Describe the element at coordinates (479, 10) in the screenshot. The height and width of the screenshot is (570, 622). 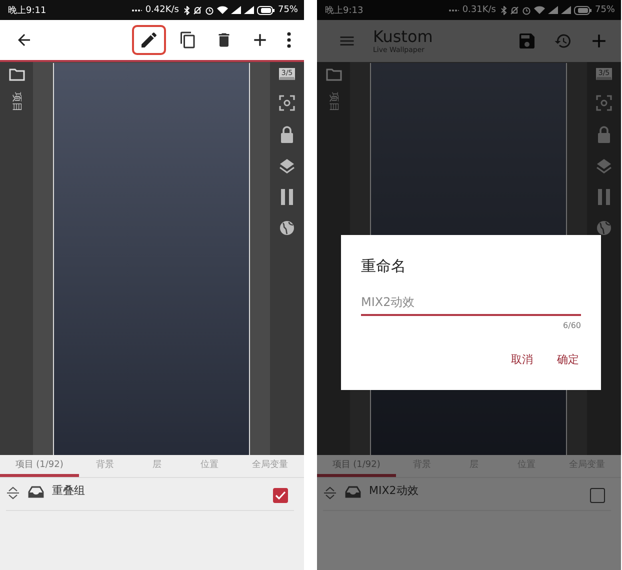
I see `network-speed: 0.31K/s` at that location.